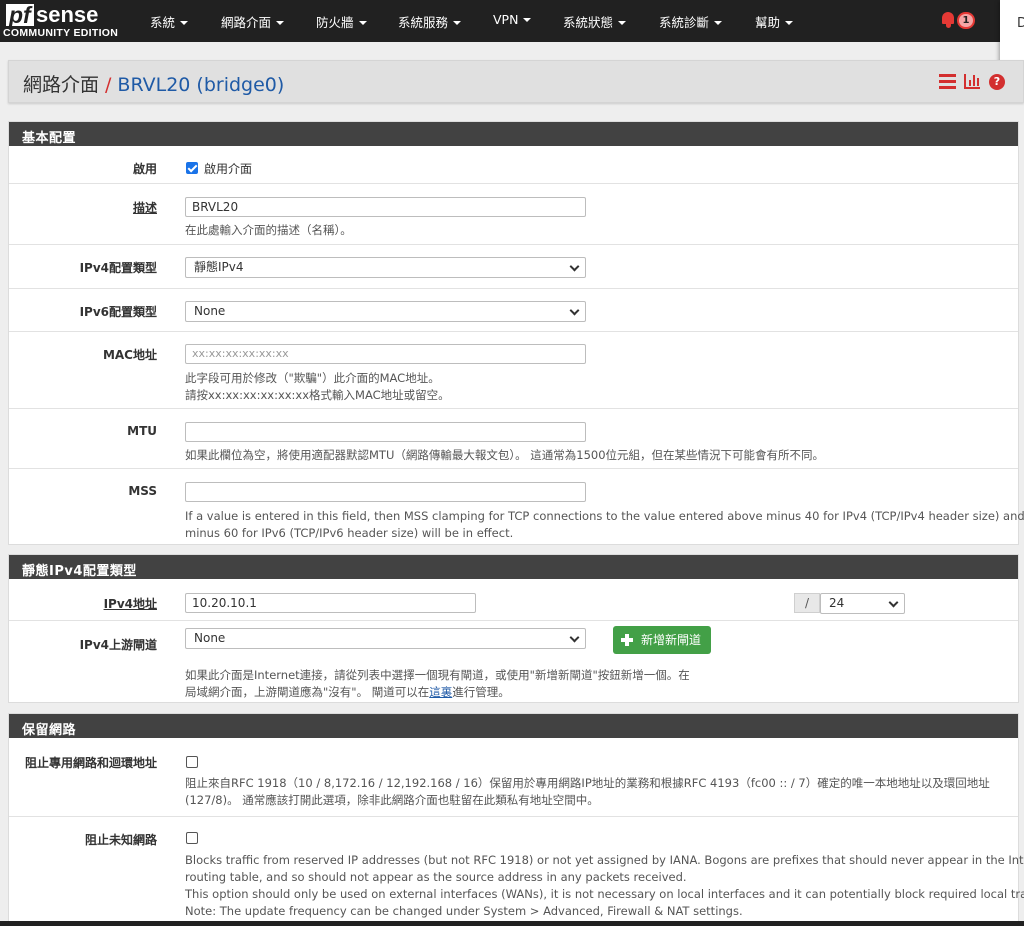  I want to click on notifications-button: 1, so click(958, 21).